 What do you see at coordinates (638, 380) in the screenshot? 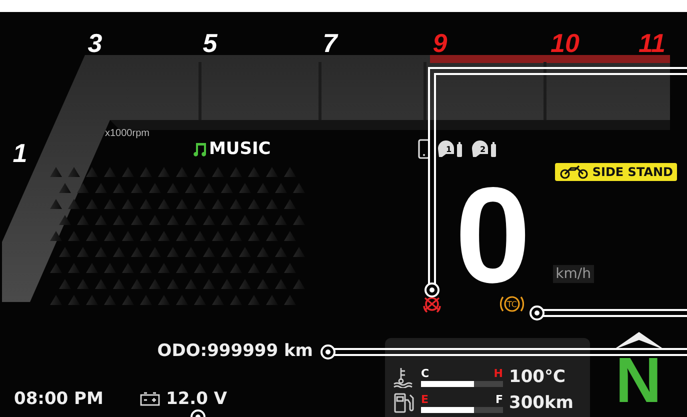
I see `gear-indicator: N` at bounding box center [638, 380].